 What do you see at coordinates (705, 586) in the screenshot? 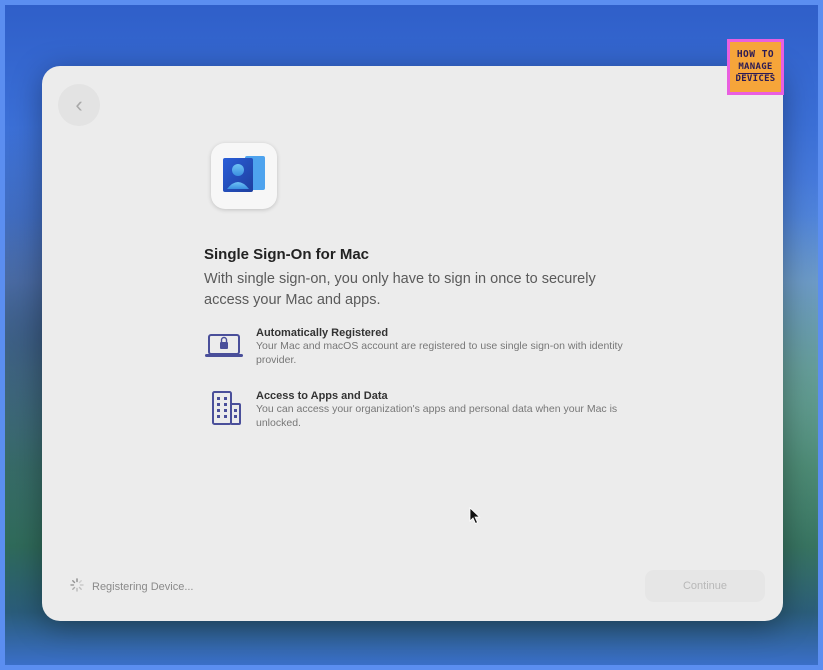
I see `continue-button: Continue` at bounding box center [705, 586].